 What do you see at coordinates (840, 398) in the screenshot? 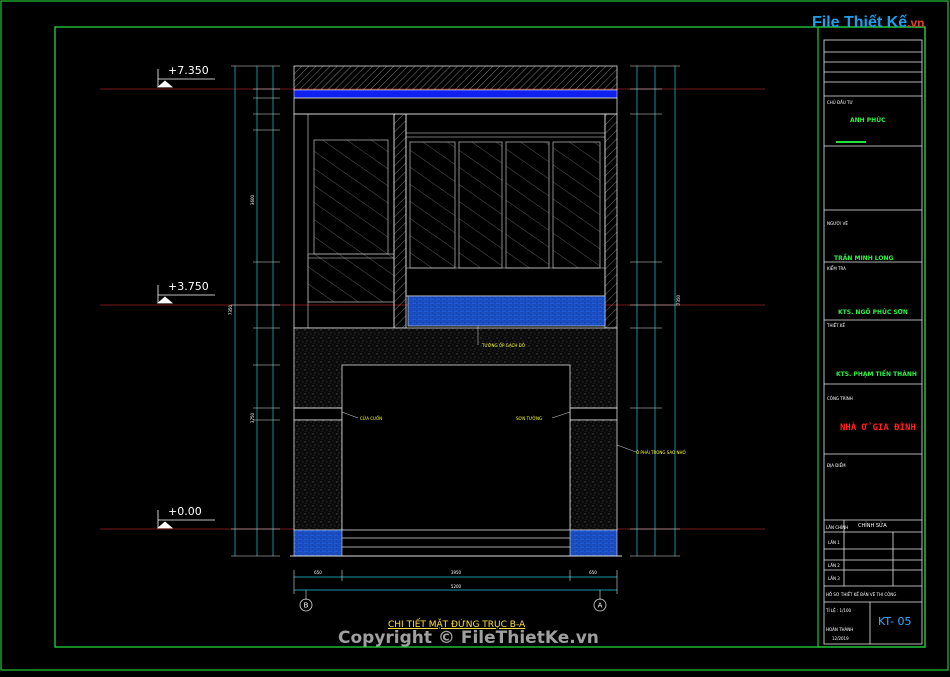
I see `project-label: CÔNG TRÌNH` at bounding box center [840, 398].